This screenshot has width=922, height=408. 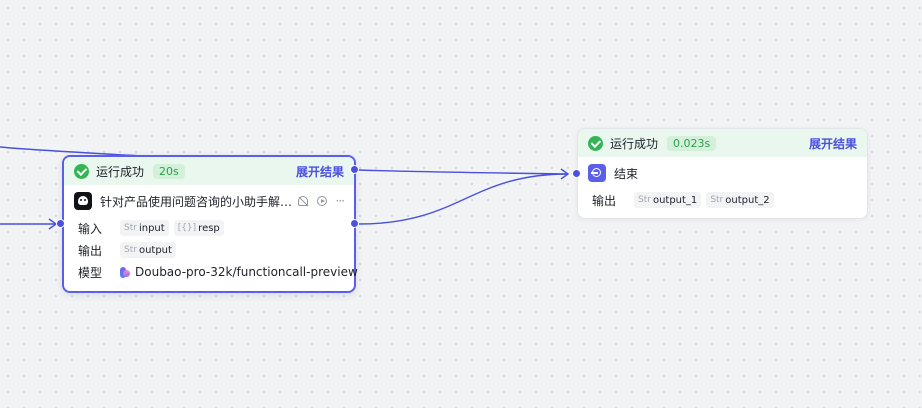 I want to click on inputs-row: 输入 Str input [{}] resp, so click(x=209, y=228).